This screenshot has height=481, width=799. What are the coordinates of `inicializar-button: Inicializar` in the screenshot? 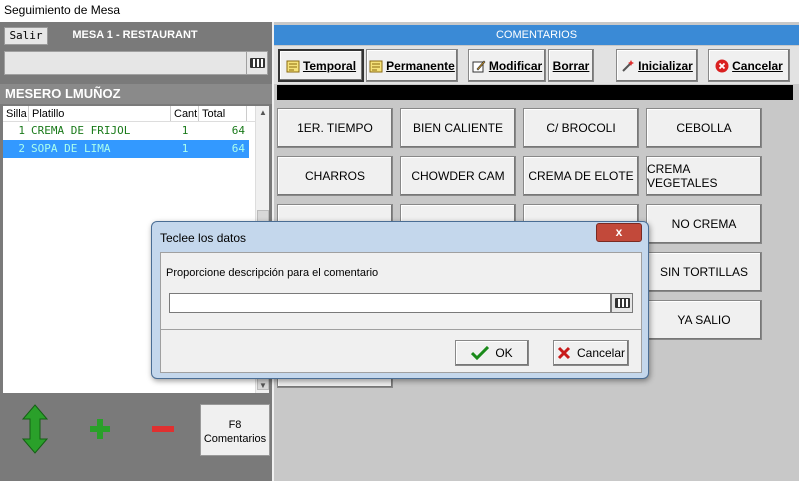 It's located at (657, 65).